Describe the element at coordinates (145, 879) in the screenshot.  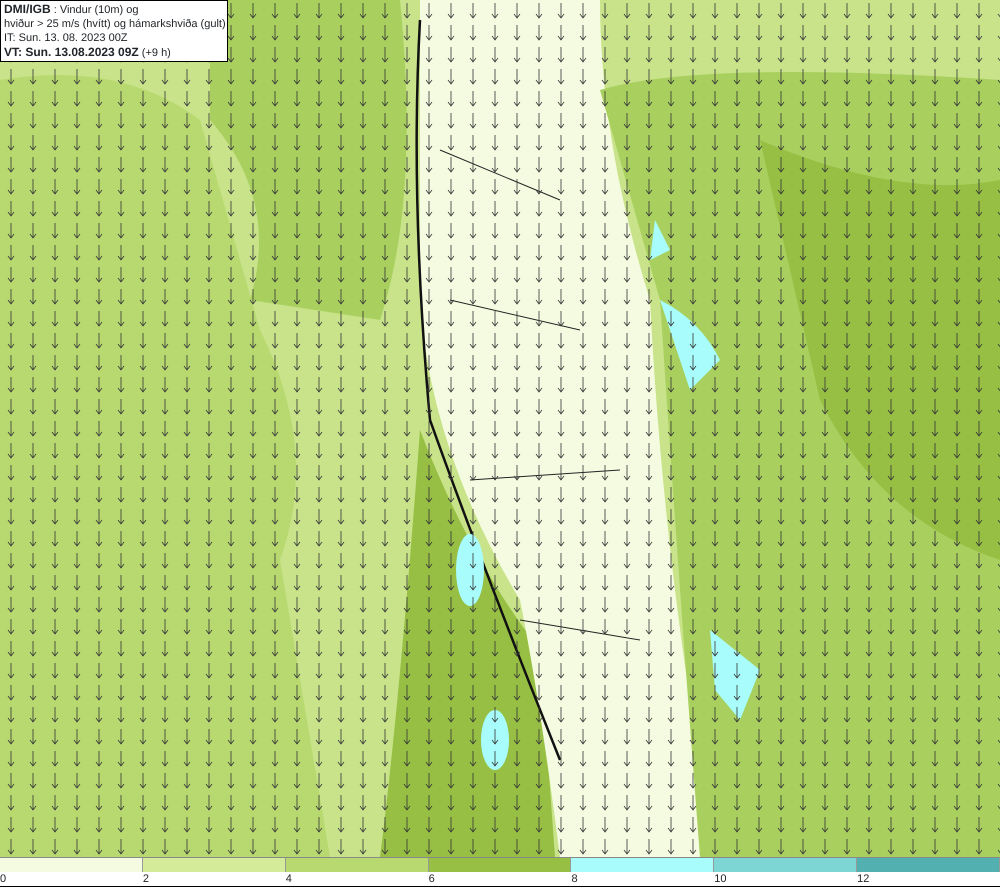
I see `legend-tick-label: 2` at that location.